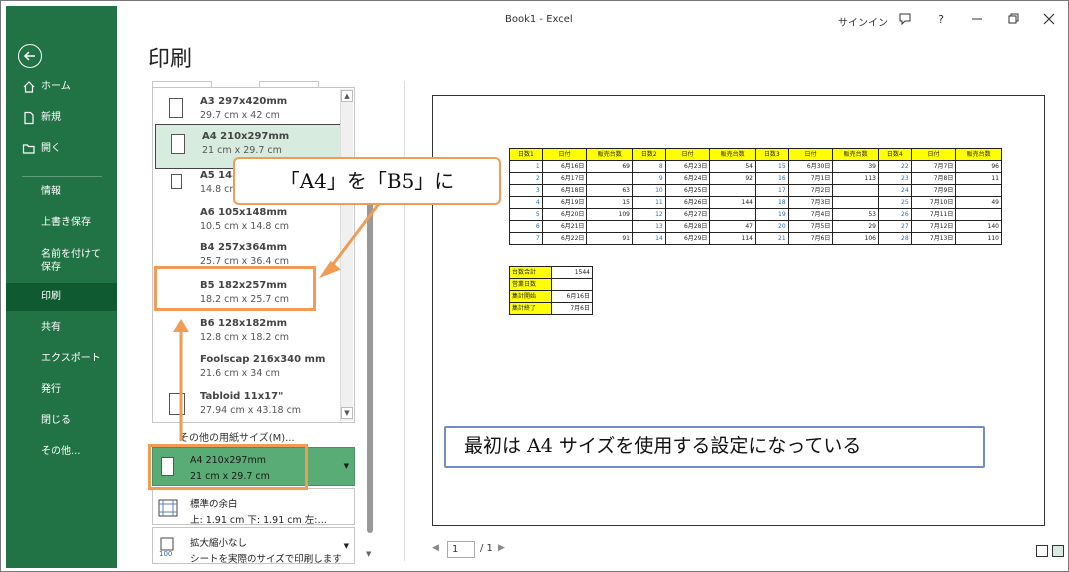  What do you see at coordinates (771, 178) in the screenshot?
I see `preview-cell: 16` at bounding box center [771, 178].